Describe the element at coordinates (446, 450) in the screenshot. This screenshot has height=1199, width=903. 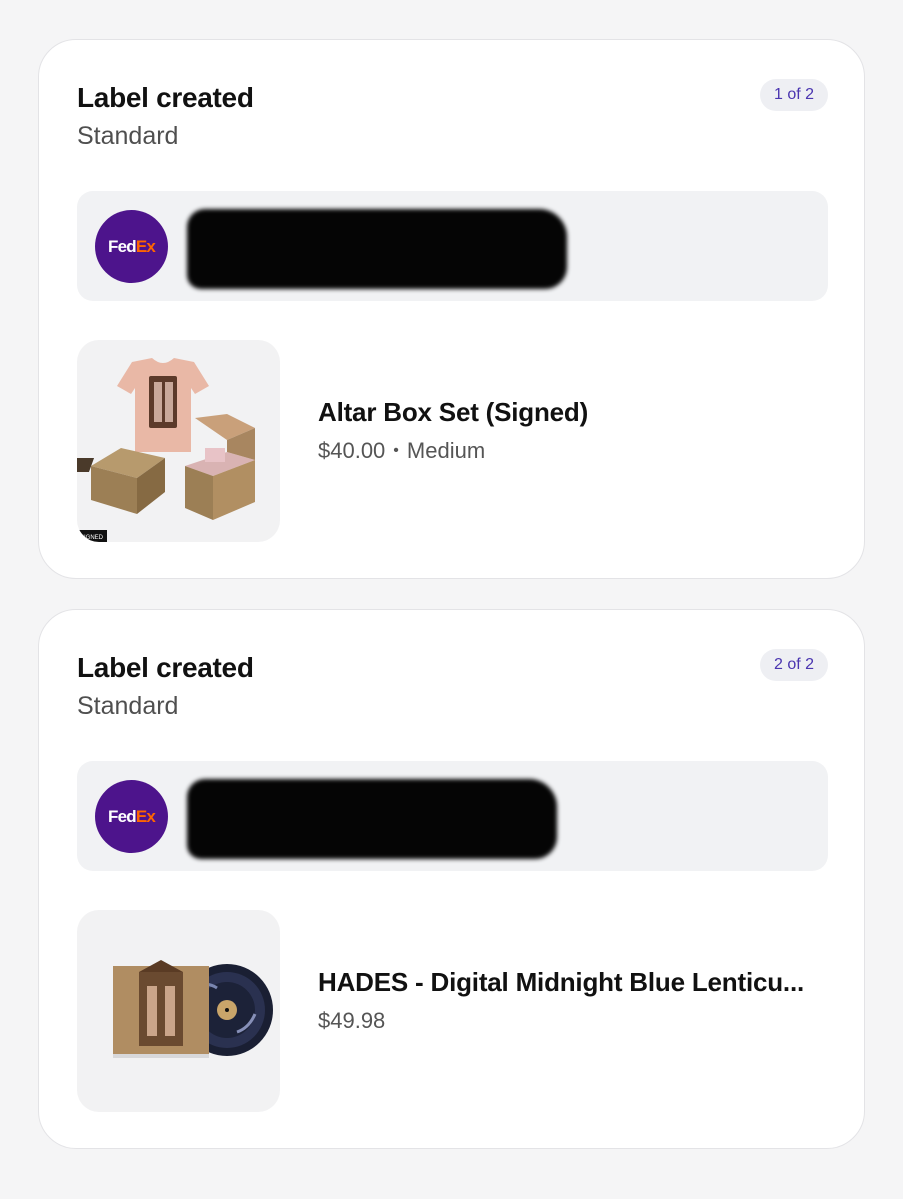
I see `product-variant: Medium` at that location.